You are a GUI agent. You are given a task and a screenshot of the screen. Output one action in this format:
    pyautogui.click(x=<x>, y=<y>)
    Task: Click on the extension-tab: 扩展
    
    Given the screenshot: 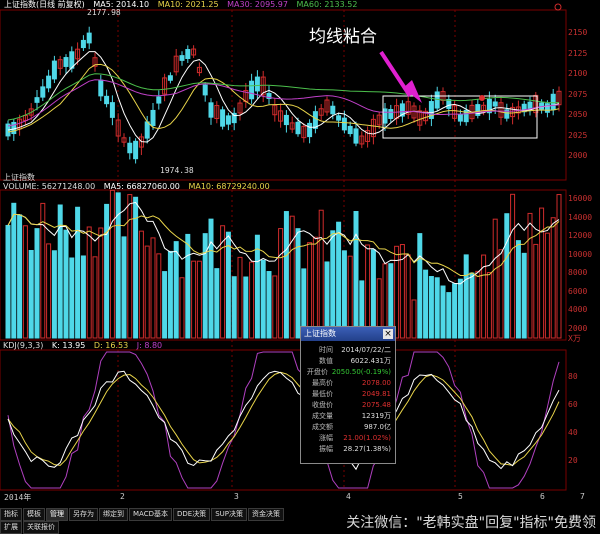 What is the action you would take?
    pyautogui.click(x=11, y=527)
    